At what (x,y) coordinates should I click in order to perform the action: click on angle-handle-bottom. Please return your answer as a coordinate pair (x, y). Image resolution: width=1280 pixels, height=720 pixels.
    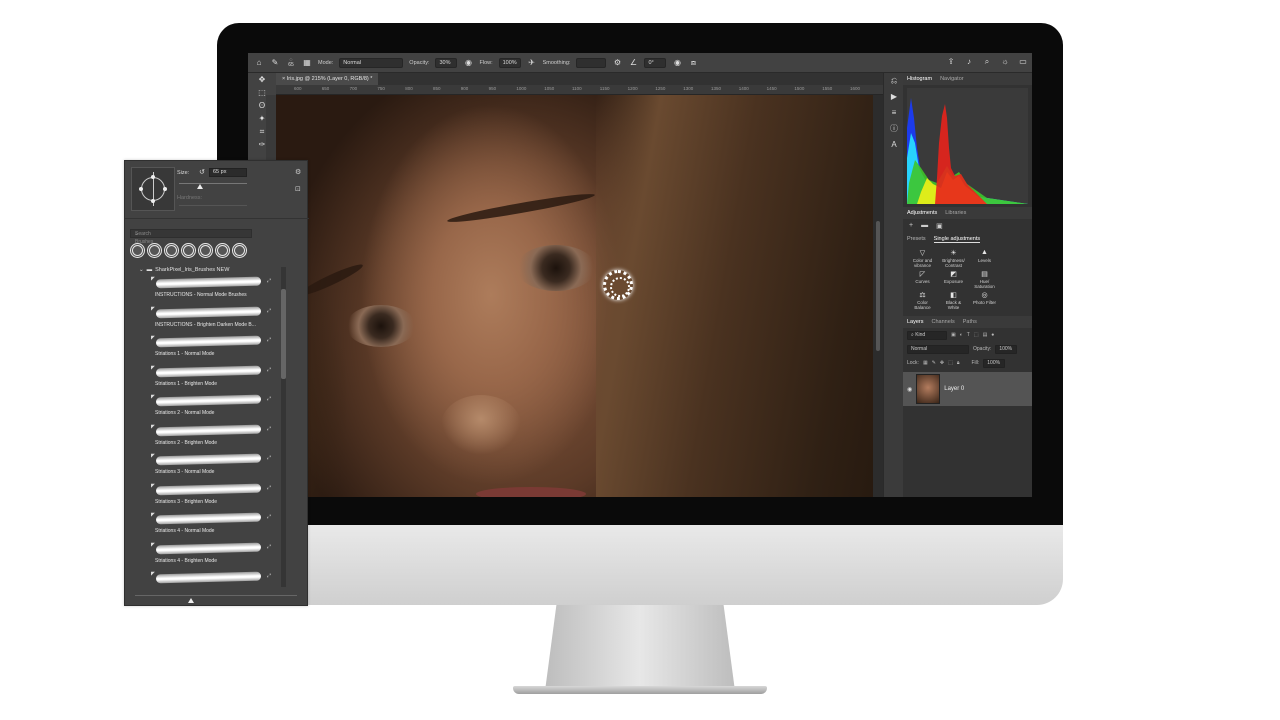
    Looking at the image, I should click on (153, 201).